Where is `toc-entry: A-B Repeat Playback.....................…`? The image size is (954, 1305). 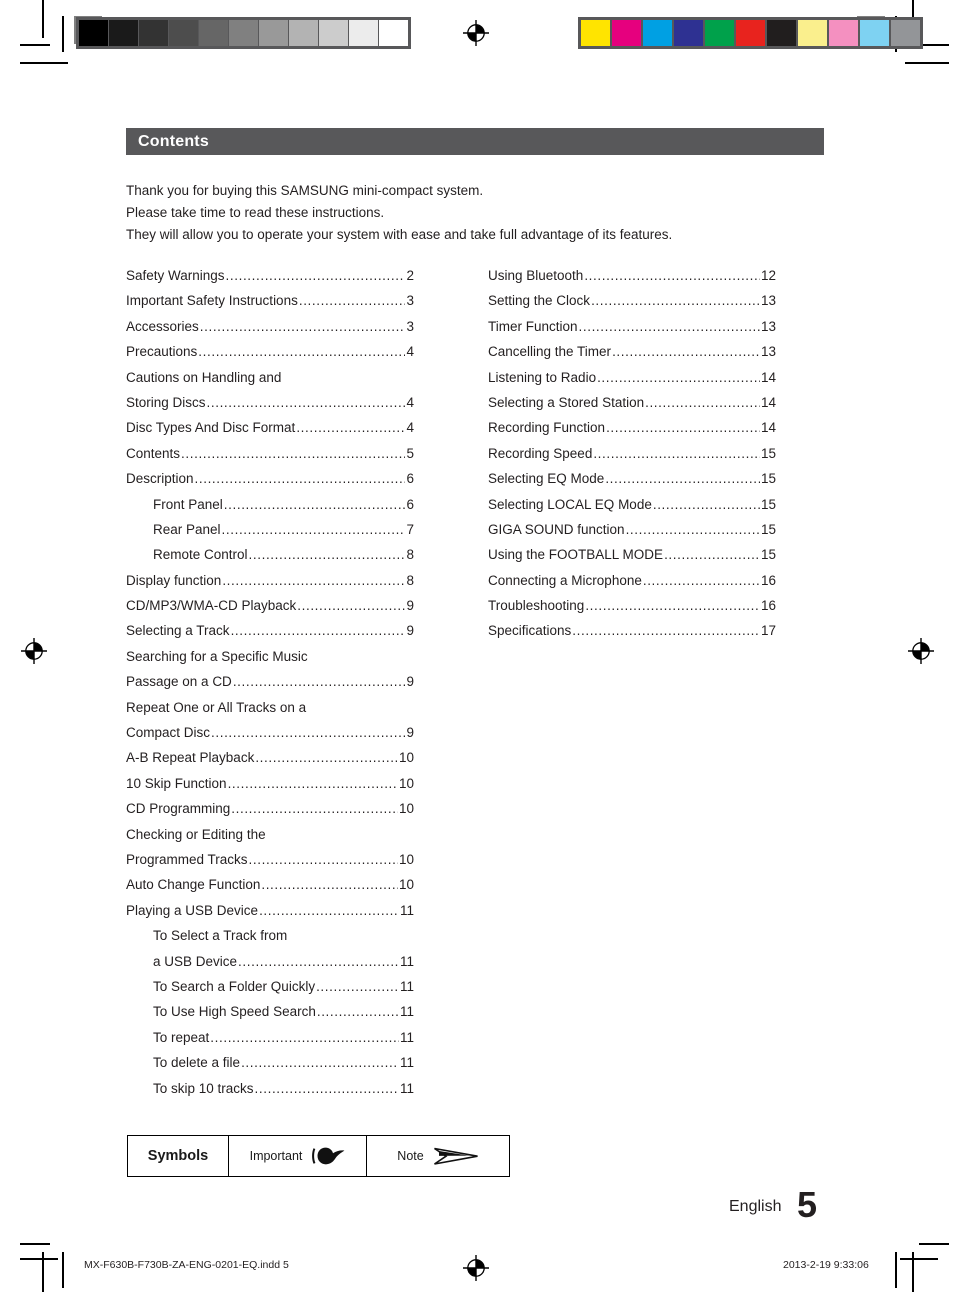
toc-entry: A-B Repeat Playback.....................… is located at coordinates (270, 762).